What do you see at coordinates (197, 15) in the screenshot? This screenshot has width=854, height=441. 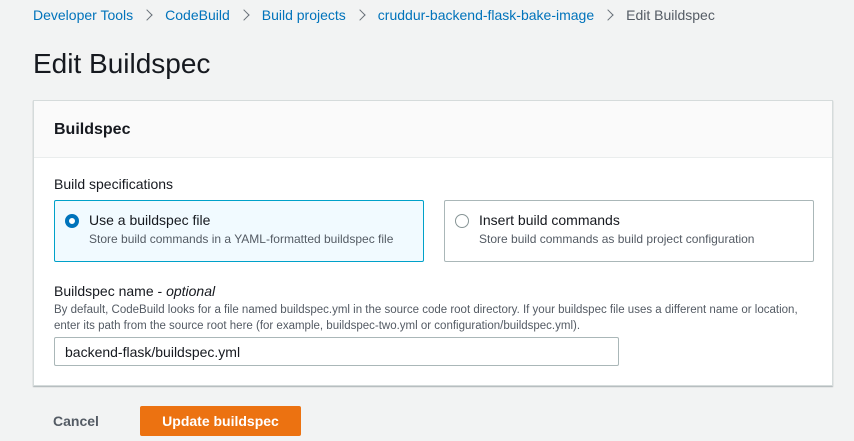 I see `breadcrumb-codebuild: CodeBuild` at bounding box center [197, 15].